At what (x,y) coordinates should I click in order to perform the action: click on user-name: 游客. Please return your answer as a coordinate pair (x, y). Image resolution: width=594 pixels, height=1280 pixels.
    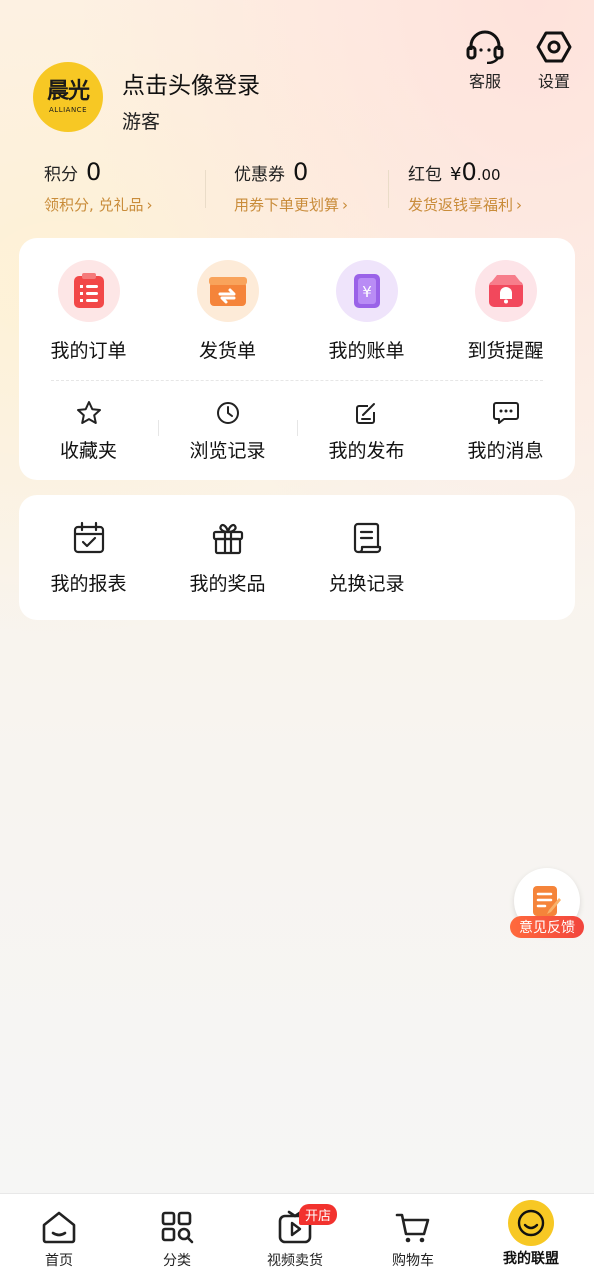
    Looking at the image, I should click on (141, 122).